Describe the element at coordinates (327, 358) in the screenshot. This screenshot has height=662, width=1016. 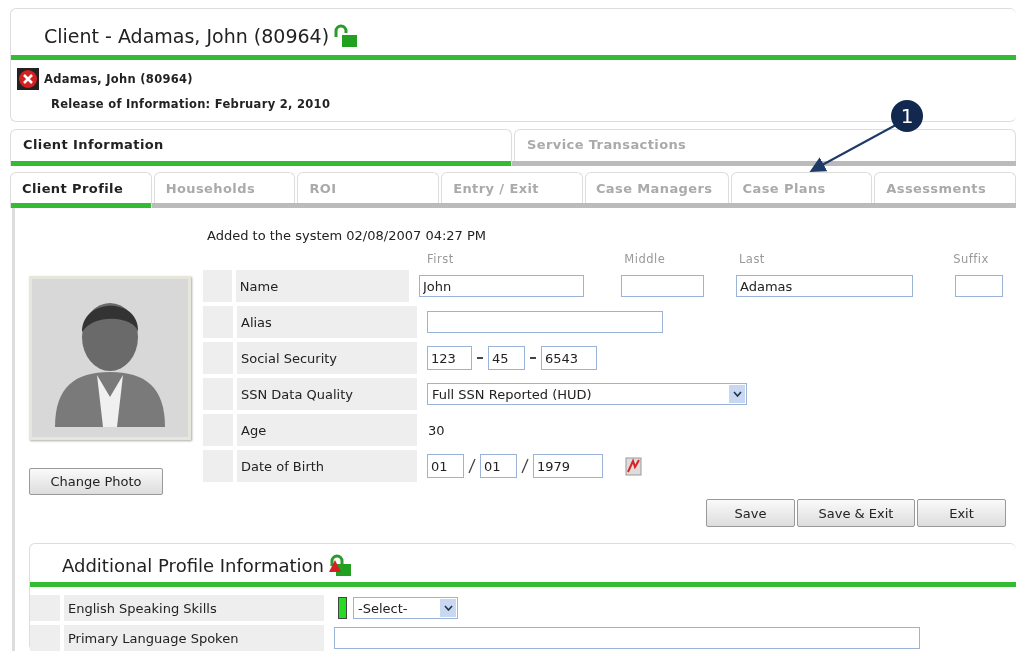
I see `field-label: Social Security` at that location.